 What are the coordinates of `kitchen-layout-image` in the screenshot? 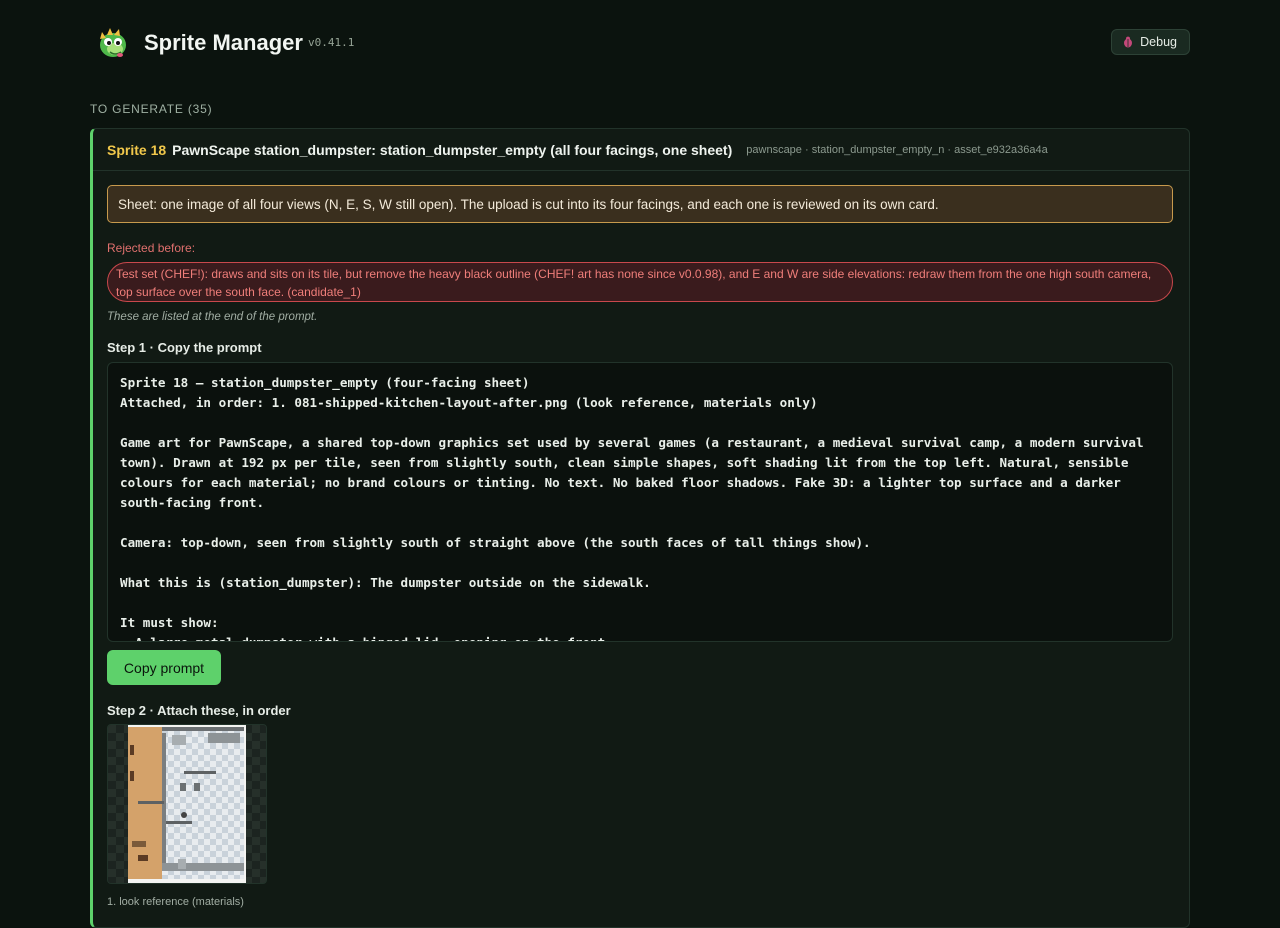 It's located at (187, 804).